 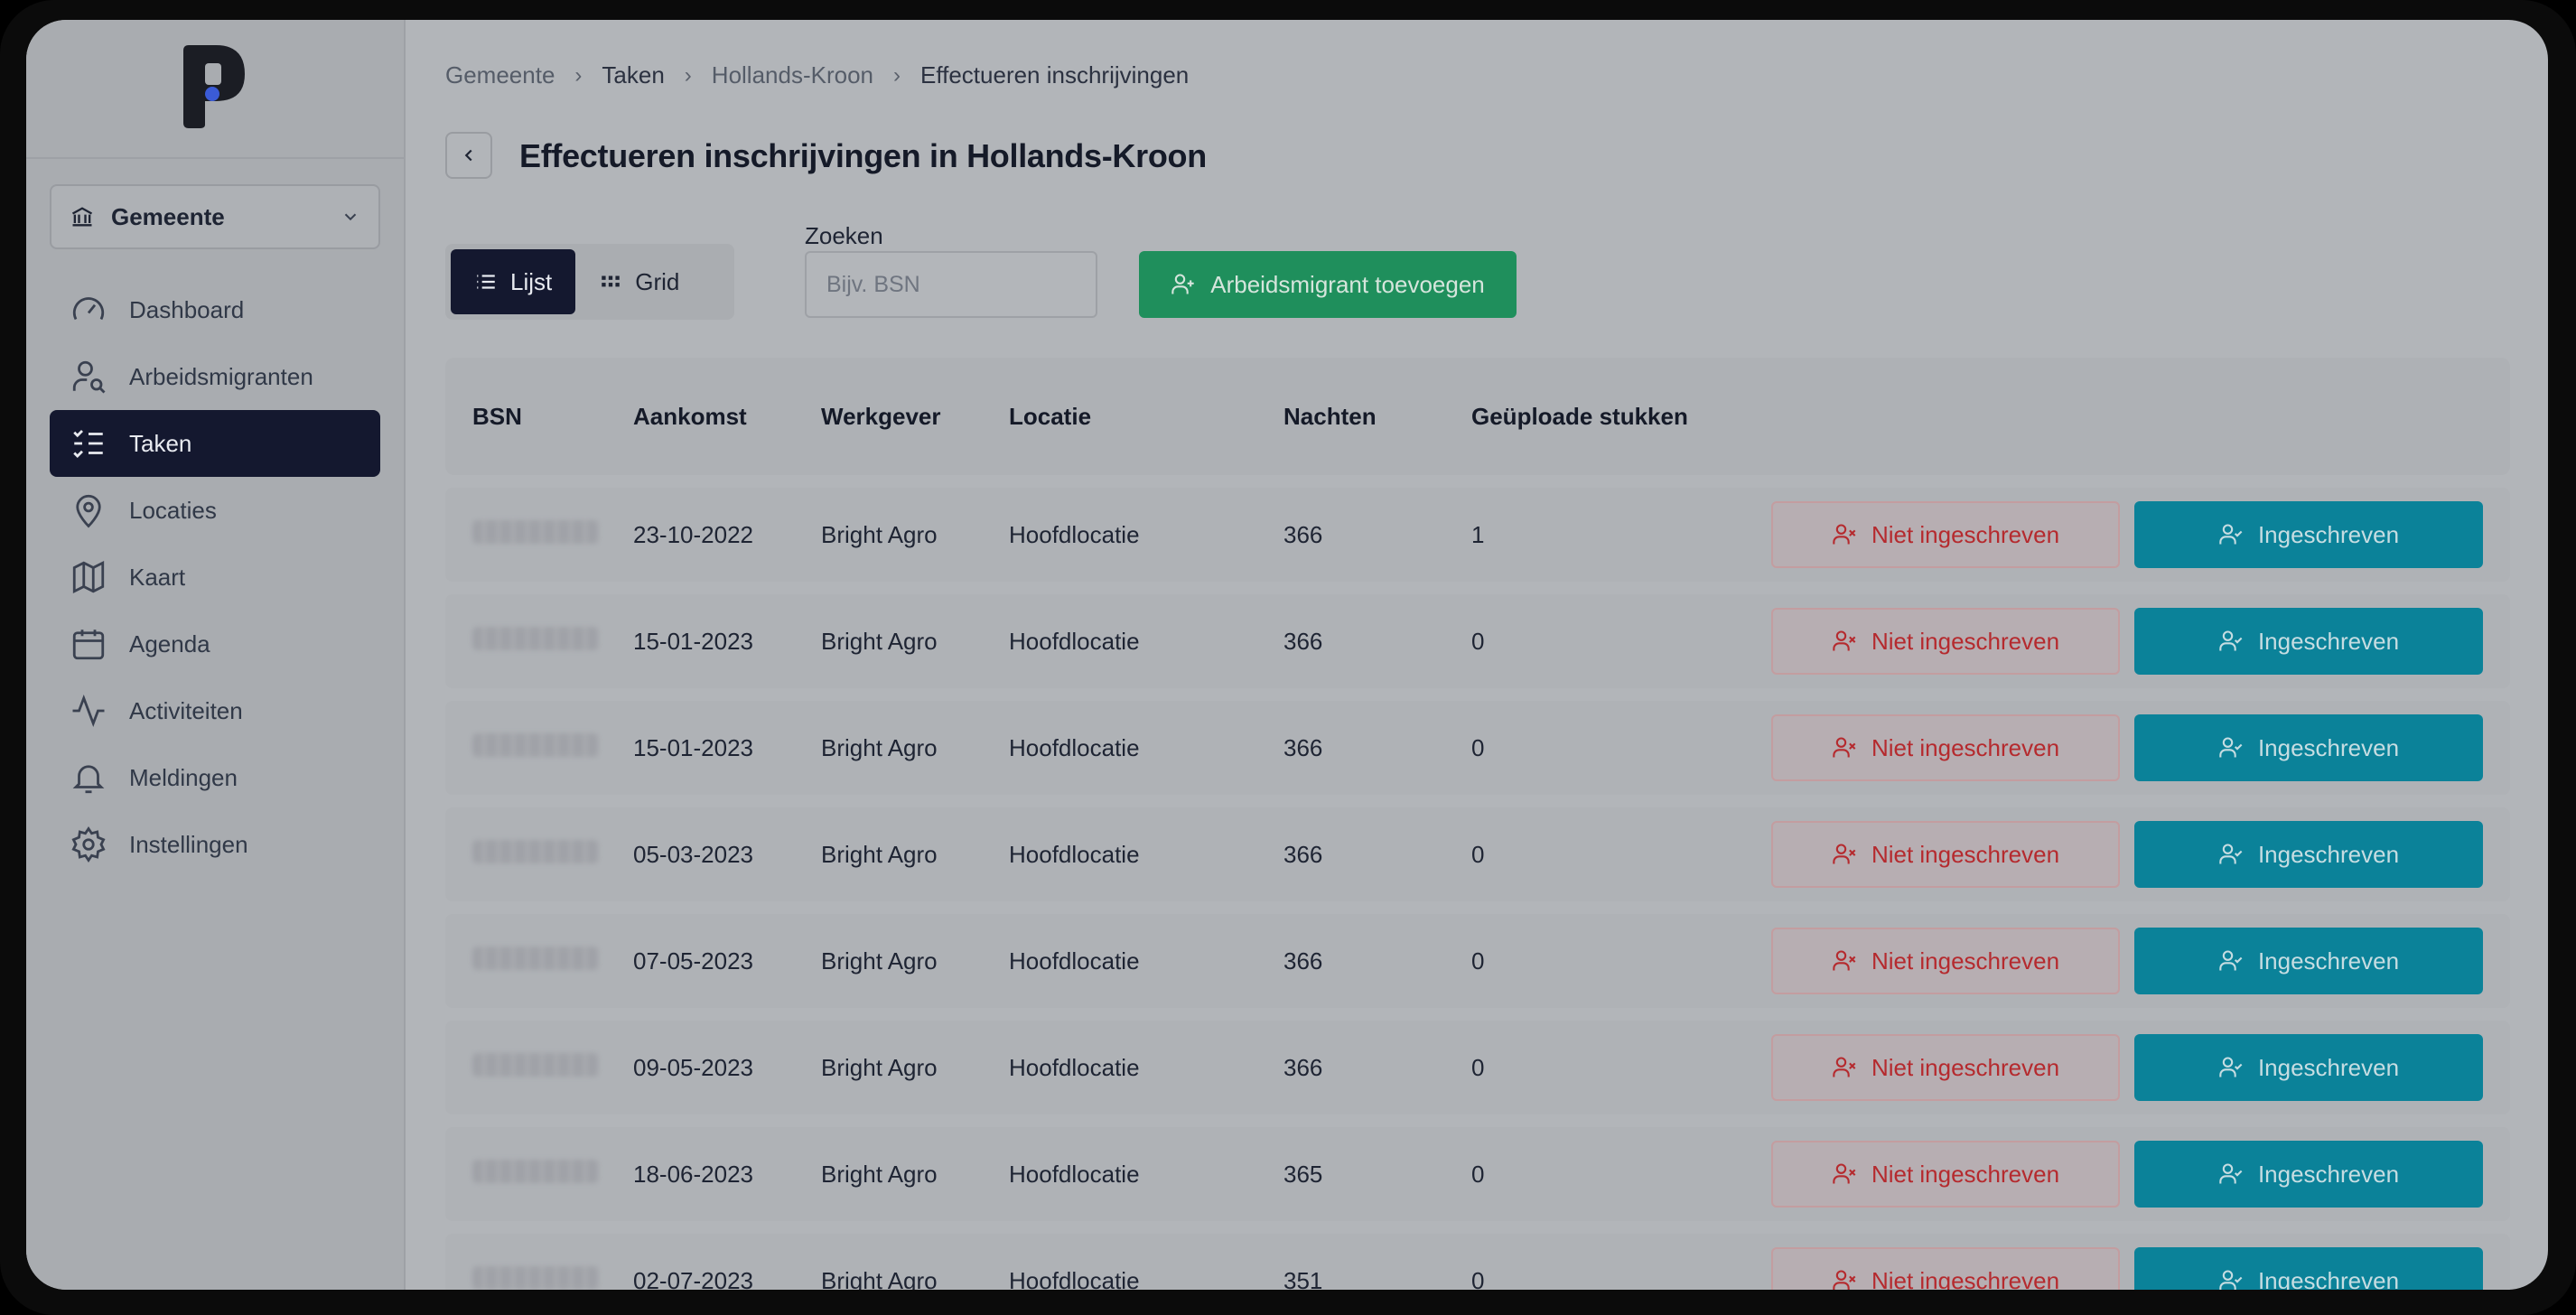 What do you see at coordinates (693, 1278) in the screenshot?
I see `arrival-cell: 02-07-2023` at bounding box center [693, 1278].